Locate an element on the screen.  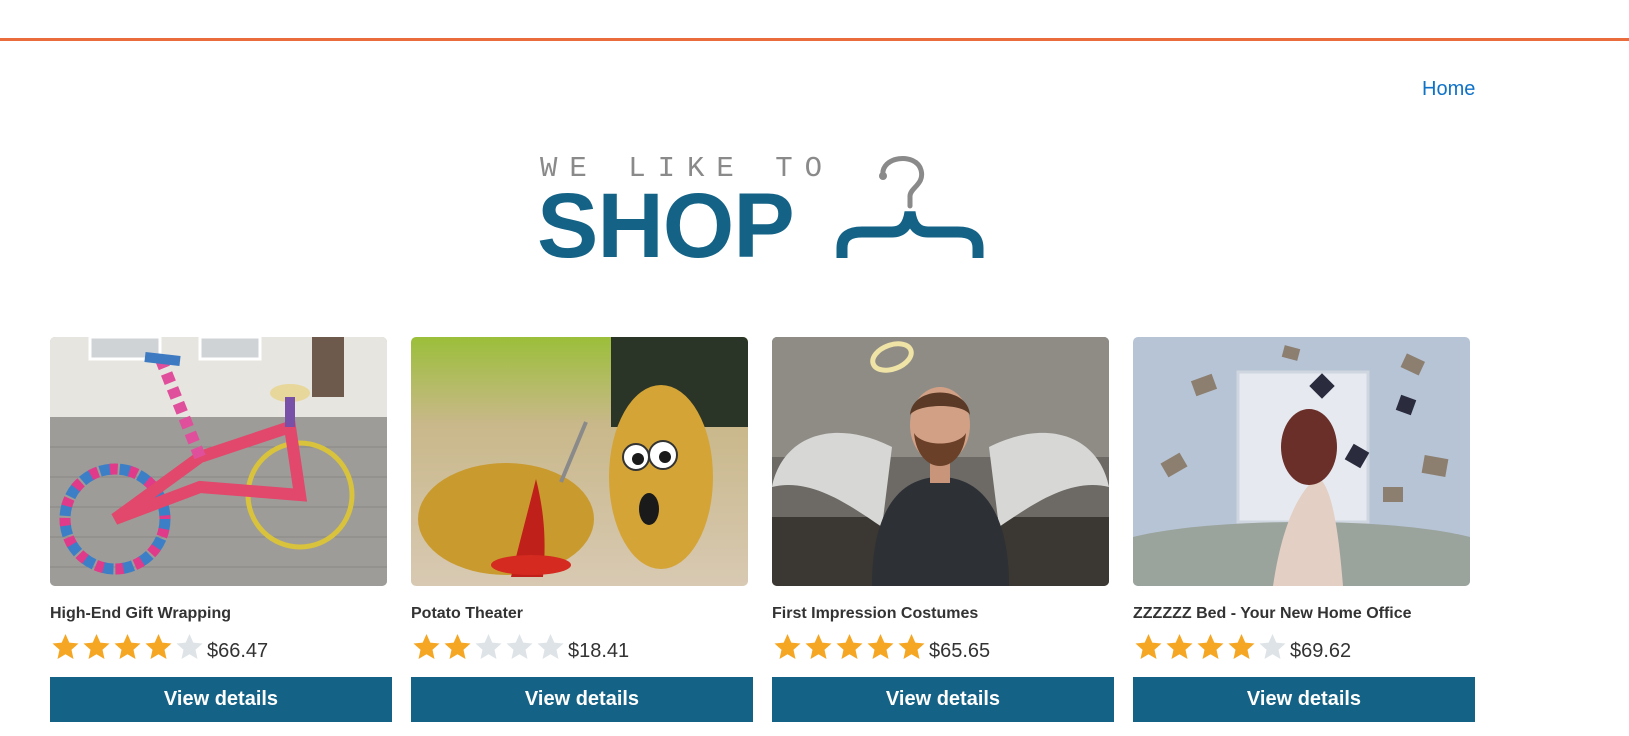
product-card: Potato Theater $18.41 View details is located at coordinates (582, 529).